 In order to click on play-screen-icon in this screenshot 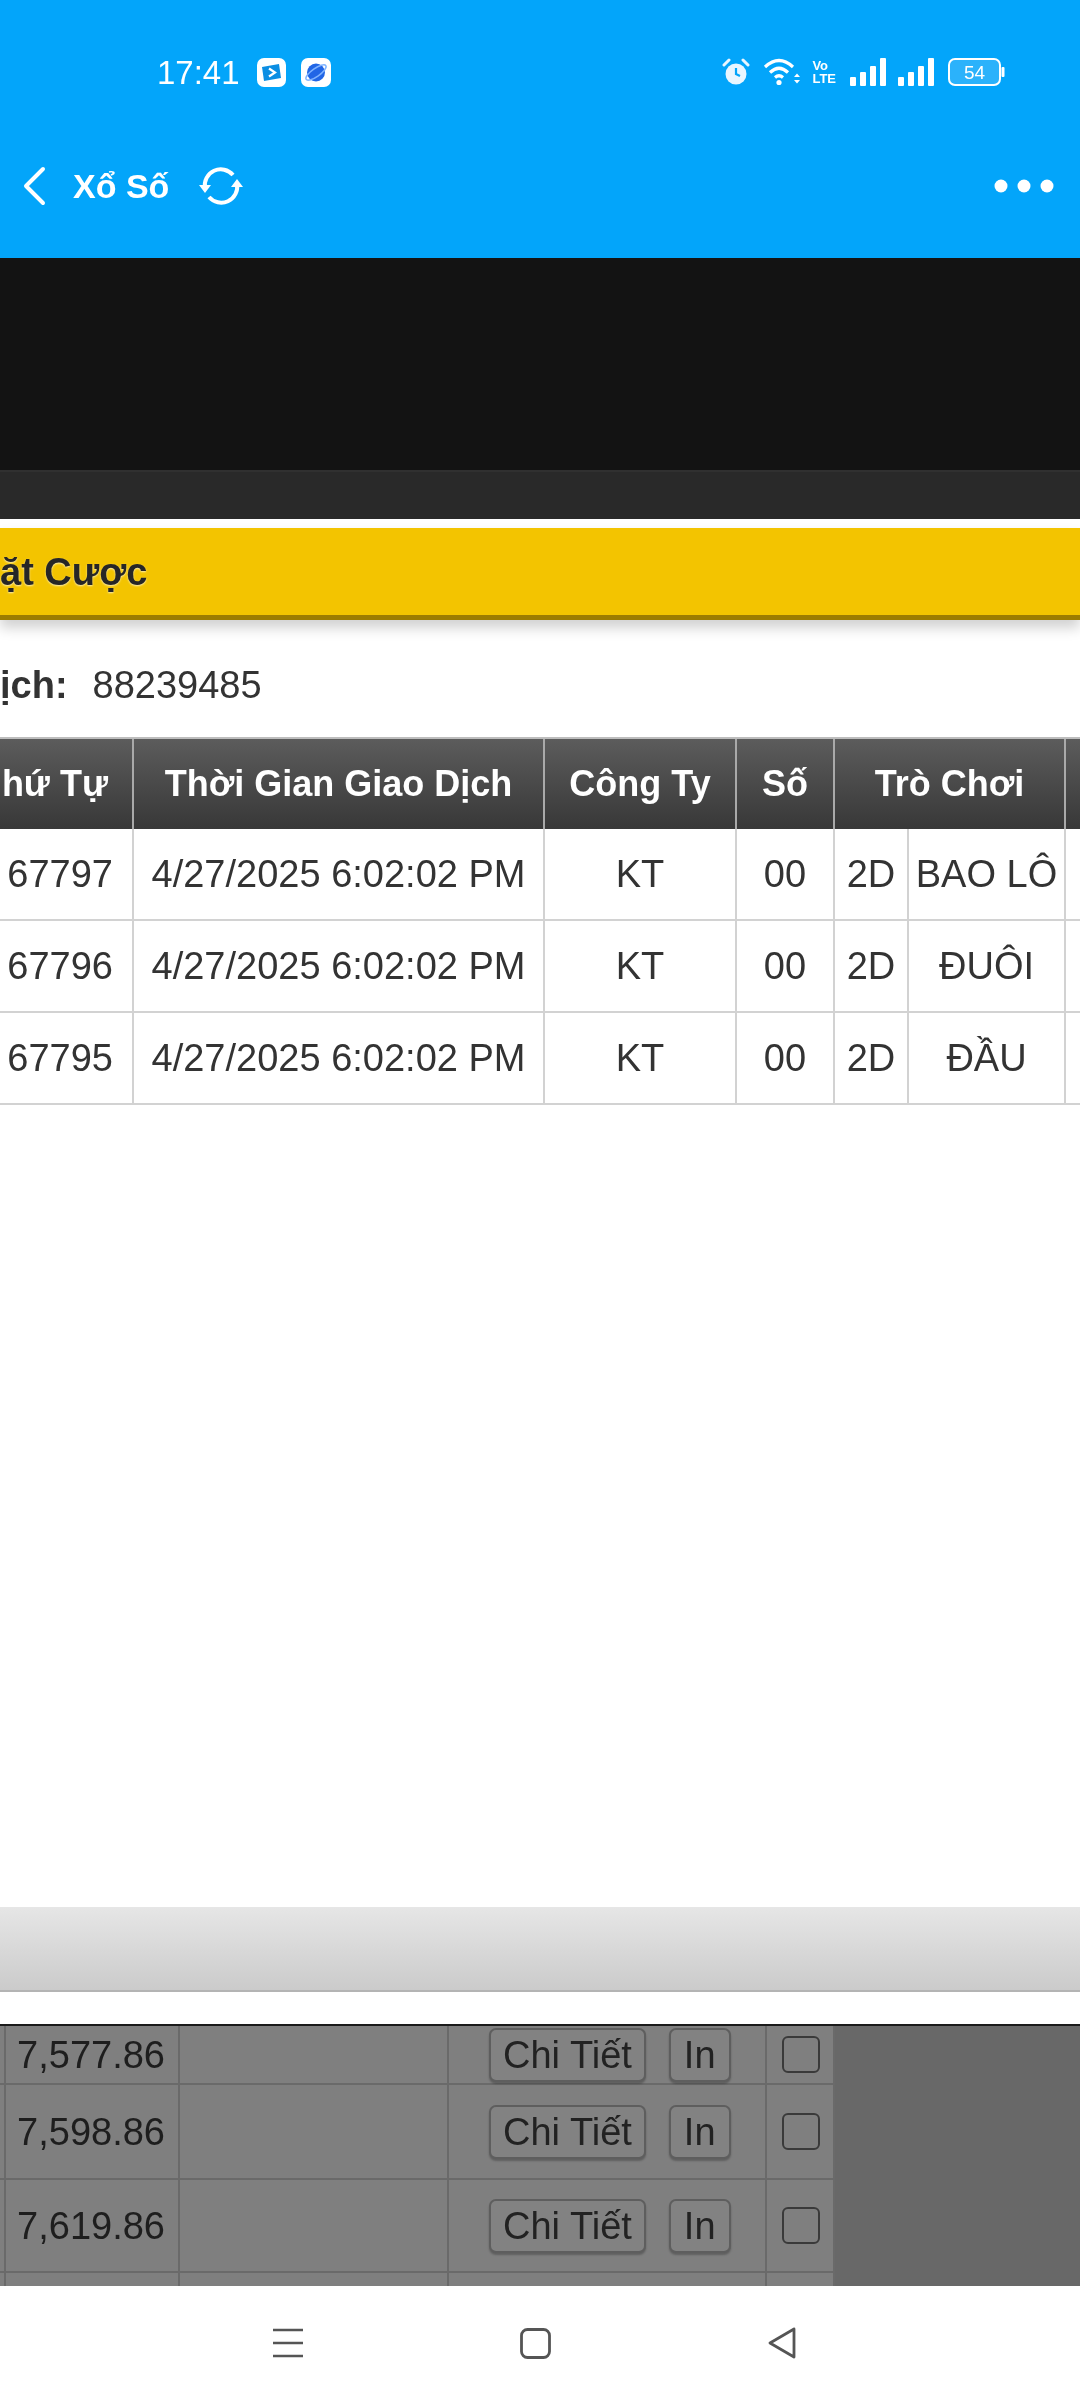, I will do `click(271, 72)`.